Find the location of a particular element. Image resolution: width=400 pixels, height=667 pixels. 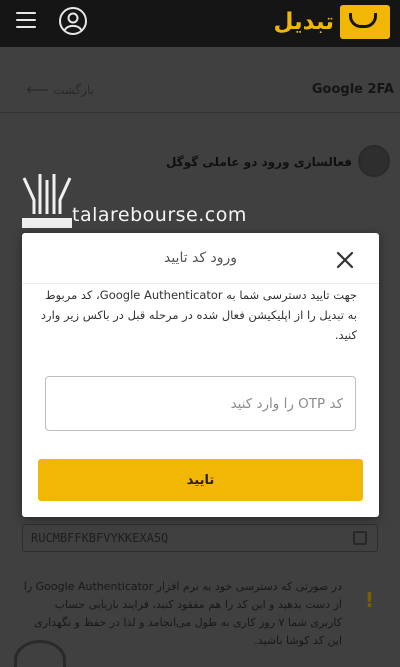

talarebourse-logo-icon is located at coordinates (47, 201).